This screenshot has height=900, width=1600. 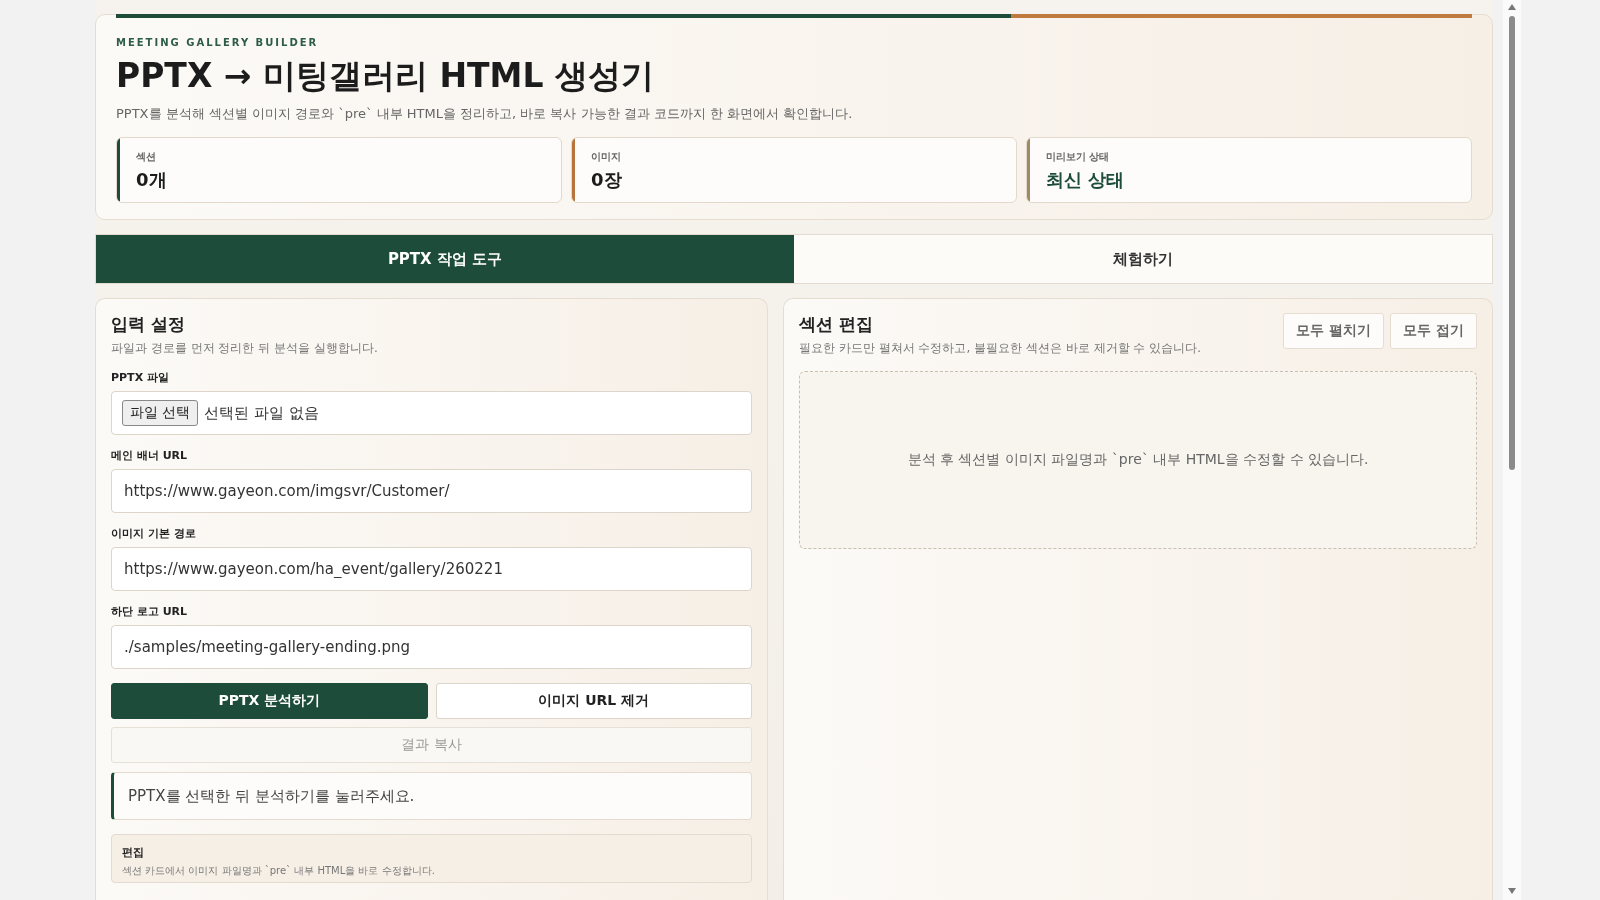 I want to click on panel-description: 파일과 경로를 먼저 정리한 뒤 분석을 실행합니다., so click(x=245, y=348).